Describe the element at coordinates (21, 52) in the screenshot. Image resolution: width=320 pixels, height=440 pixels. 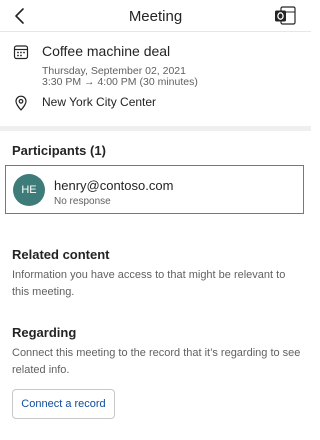
I see `calendar-icon` at that location.